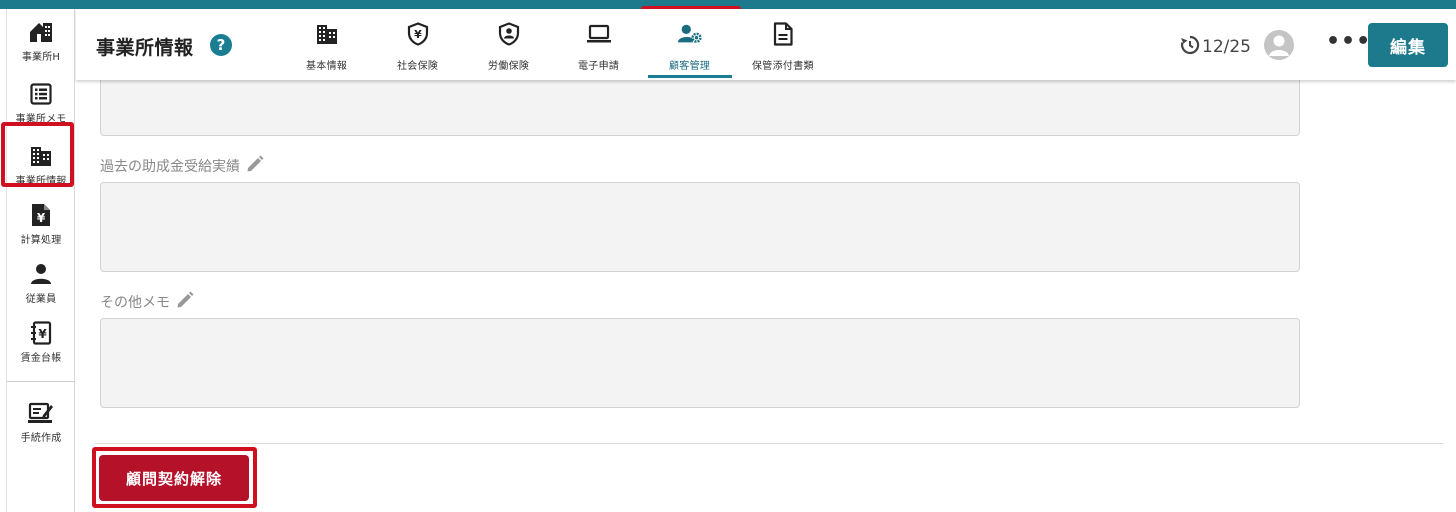  I want to click on tab-label: 社会保険, so click(418, 66).